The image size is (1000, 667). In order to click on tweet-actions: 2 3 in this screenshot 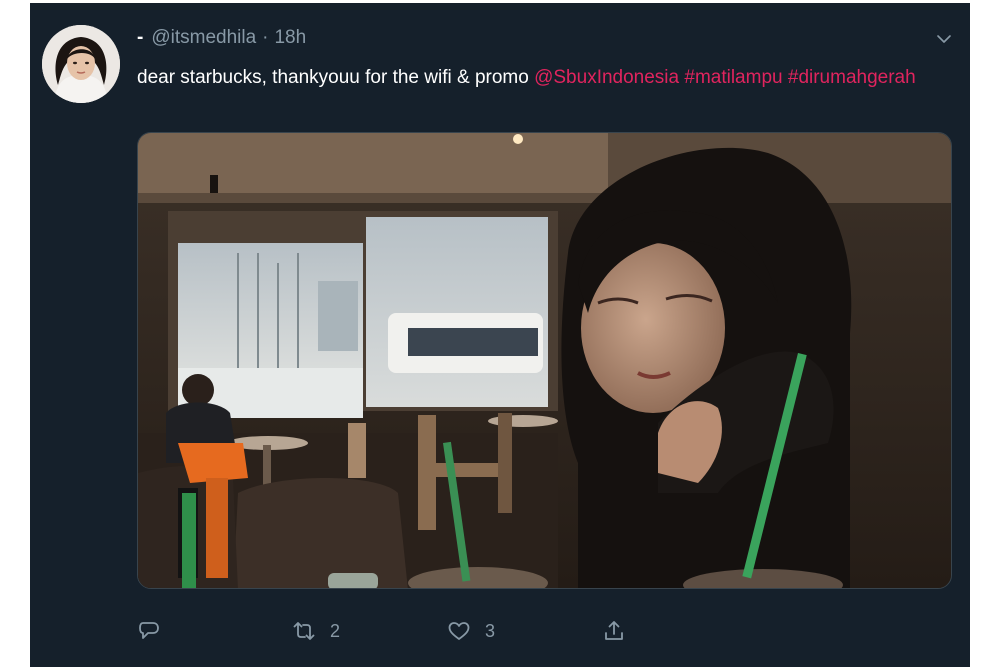, I will do `click(544, 631)`.